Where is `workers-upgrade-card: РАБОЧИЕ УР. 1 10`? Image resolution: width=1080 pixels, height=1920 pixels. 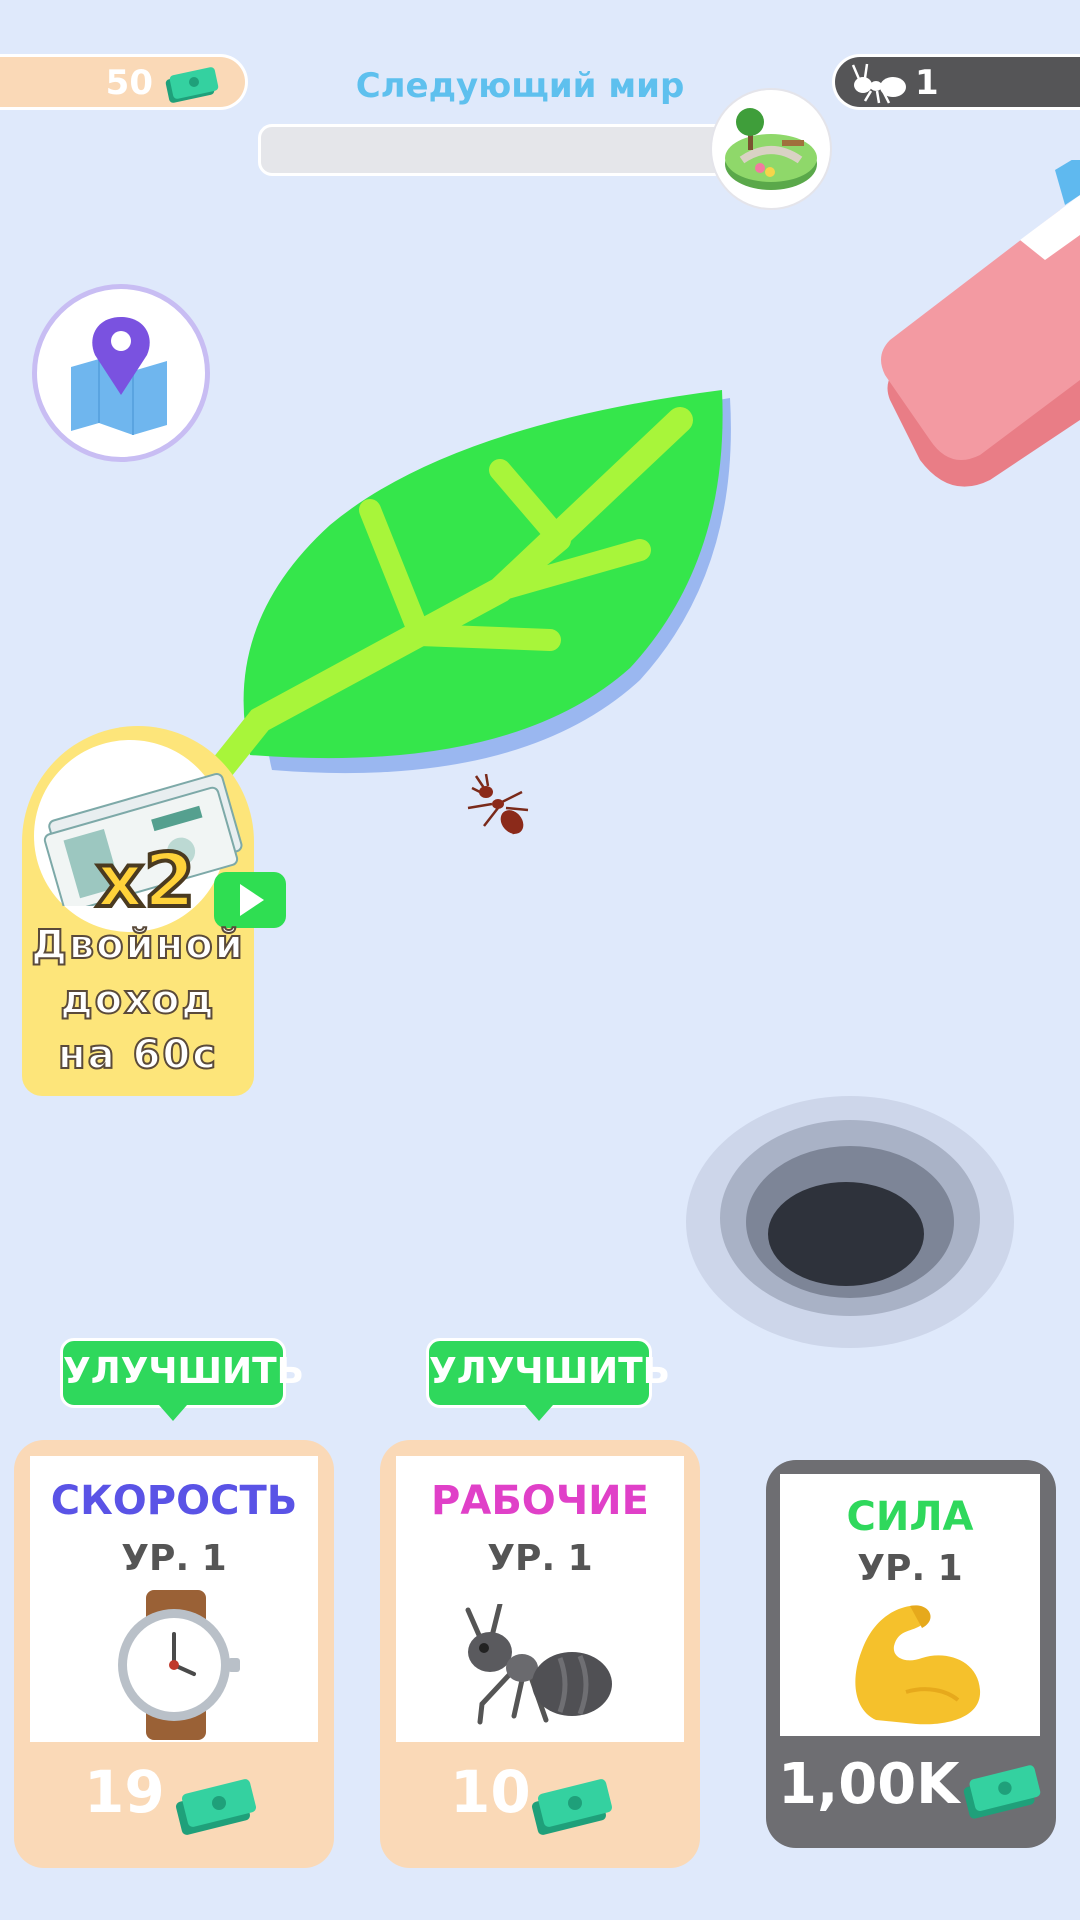
workers-upgrade-card: РАБОЧИЕ УР. 1 10 is located at coordinates (540, 1654).